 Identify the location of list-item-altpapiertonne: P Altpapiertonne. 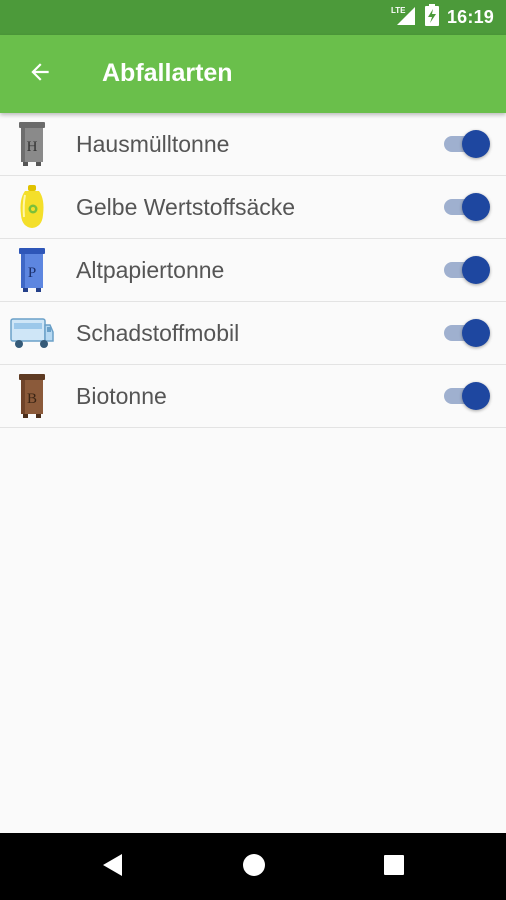
(253, 270).